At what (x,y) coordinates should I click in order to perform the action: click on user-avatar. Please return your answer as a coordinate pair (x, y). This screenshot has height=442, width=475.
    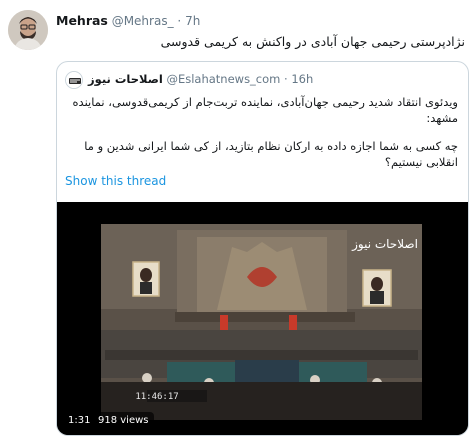
    Looking at the image, I should click on (28, 30).